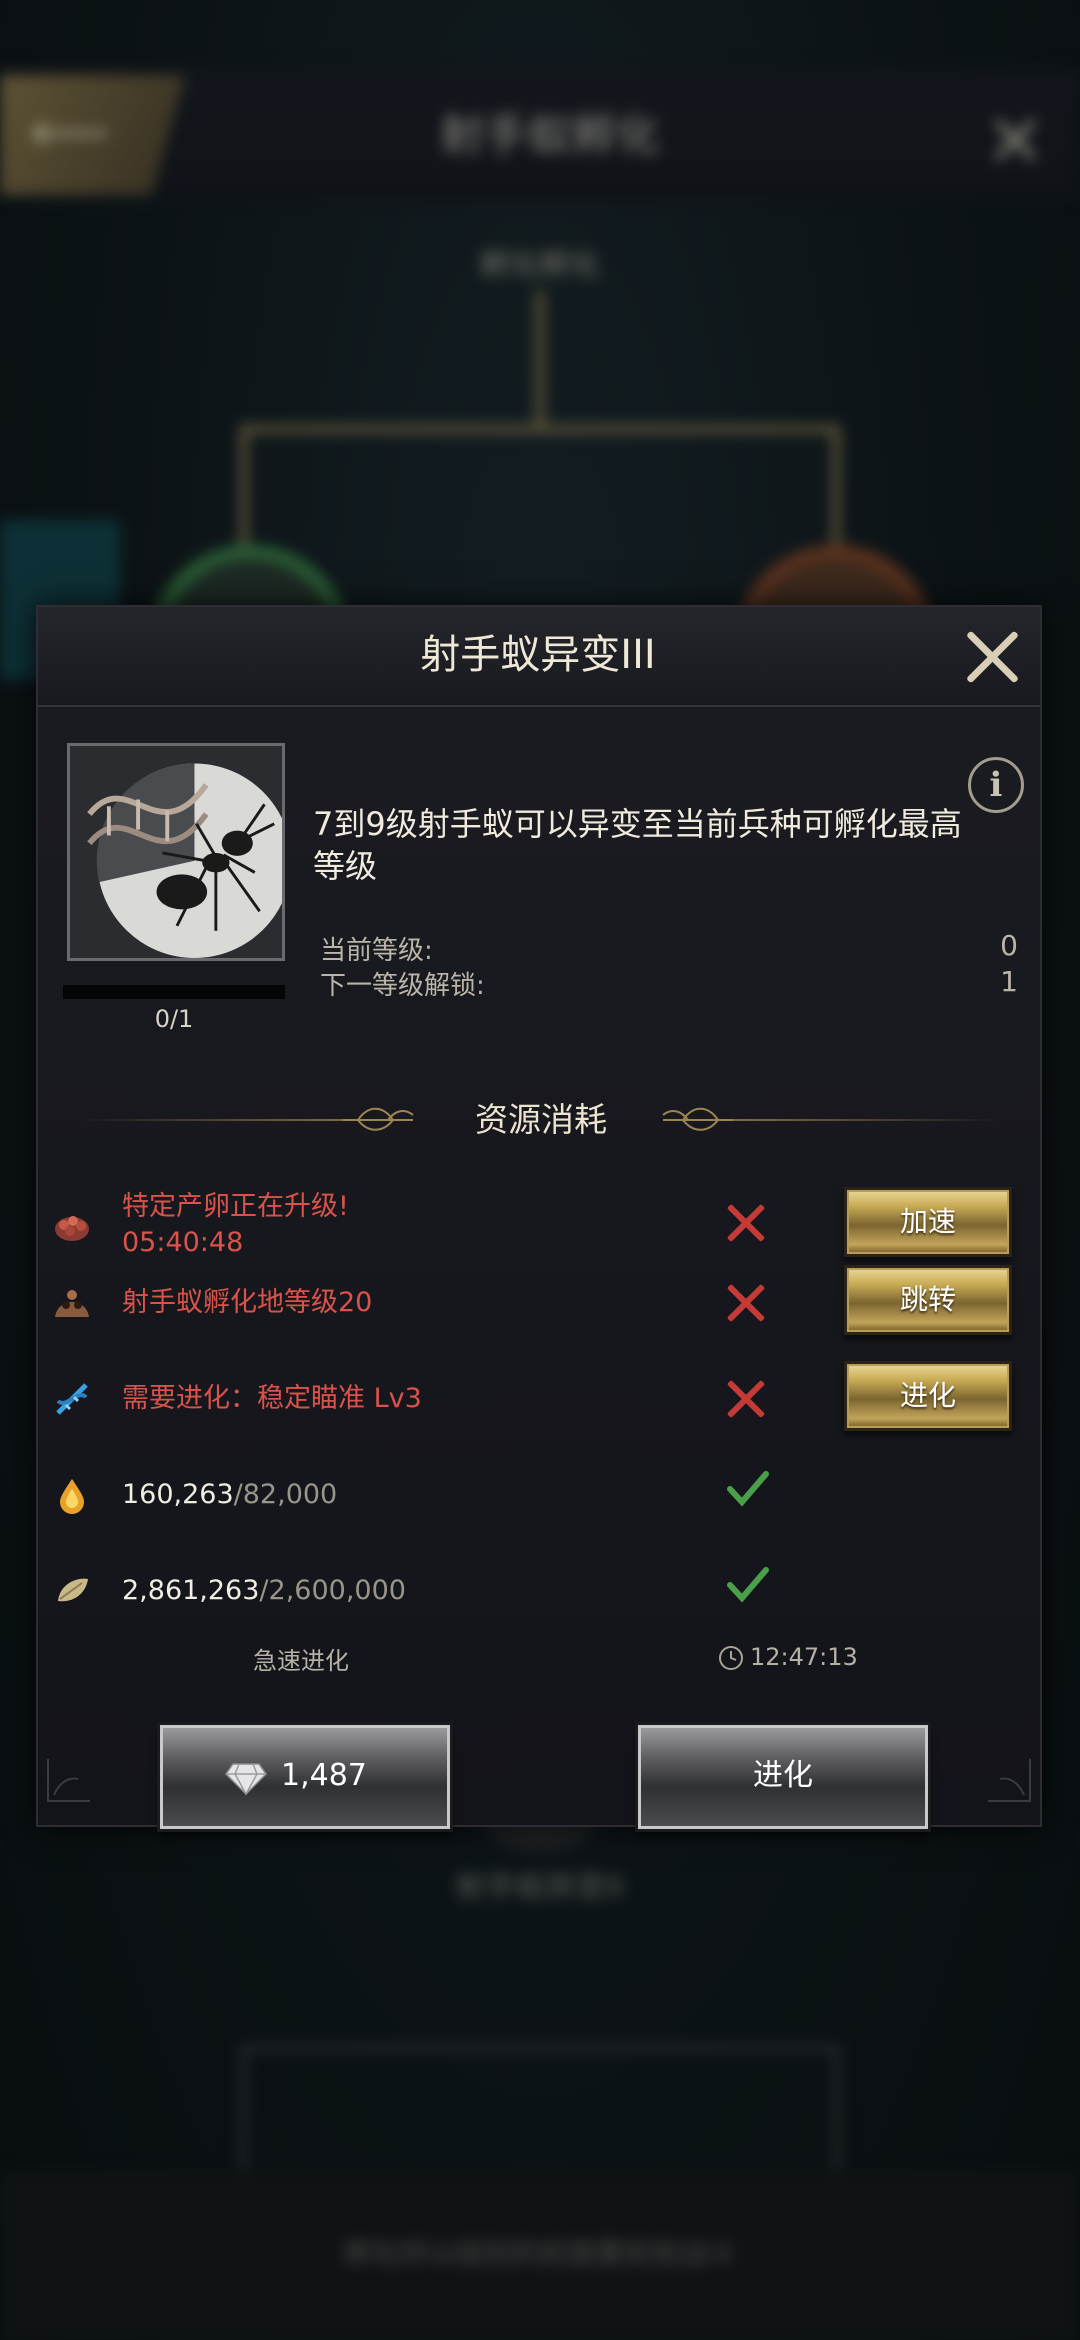  I want to click on quick-evolve-button: 1,487, so click(305, 1777).